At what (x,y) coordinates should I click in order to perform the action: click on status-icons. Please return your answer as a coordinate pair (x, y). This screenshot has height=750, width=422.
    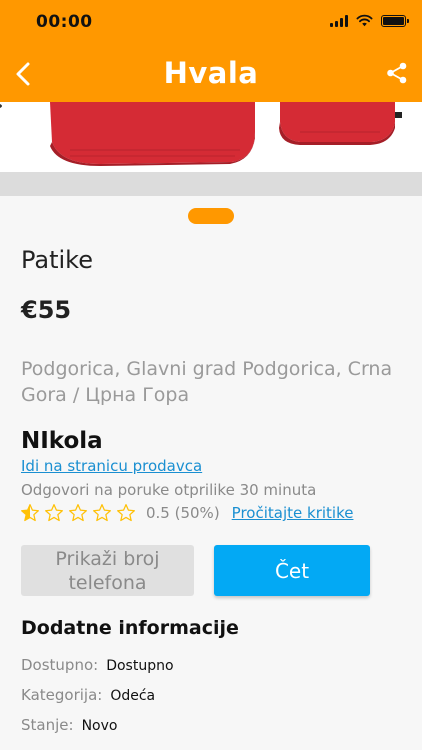
    Looking at the image, I should click on (369, 20).